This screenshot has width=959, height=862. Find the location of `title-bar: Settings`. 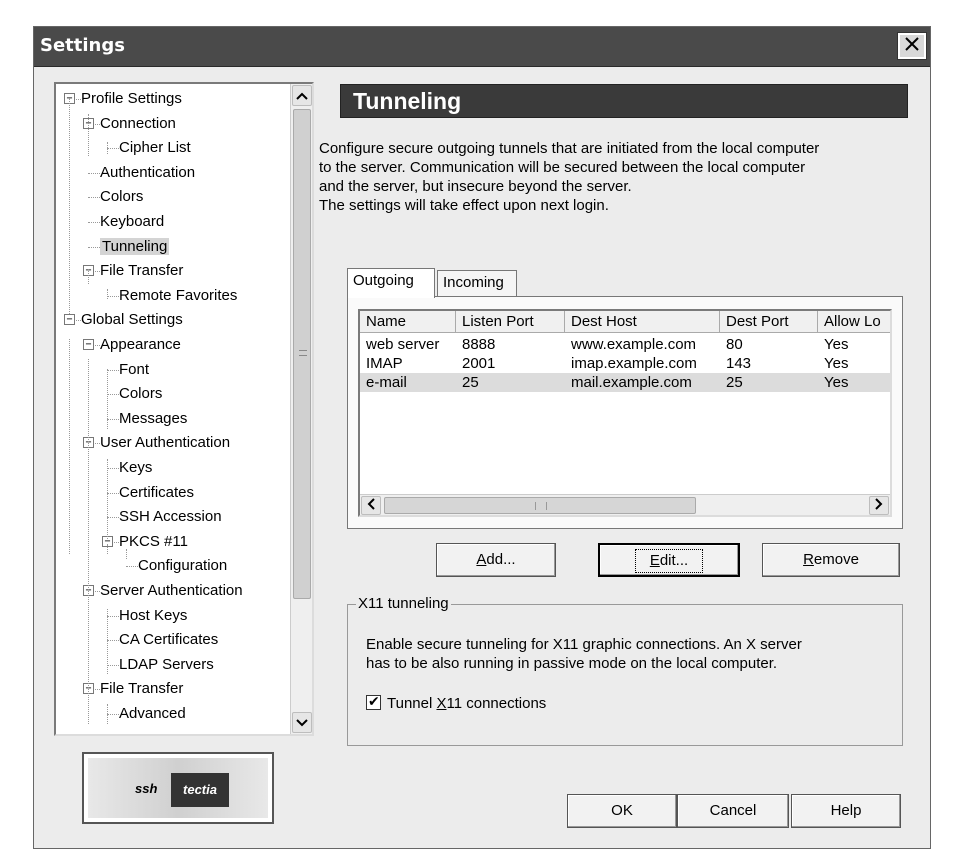

title-bar: Settings is located at coordinates (482, 47).